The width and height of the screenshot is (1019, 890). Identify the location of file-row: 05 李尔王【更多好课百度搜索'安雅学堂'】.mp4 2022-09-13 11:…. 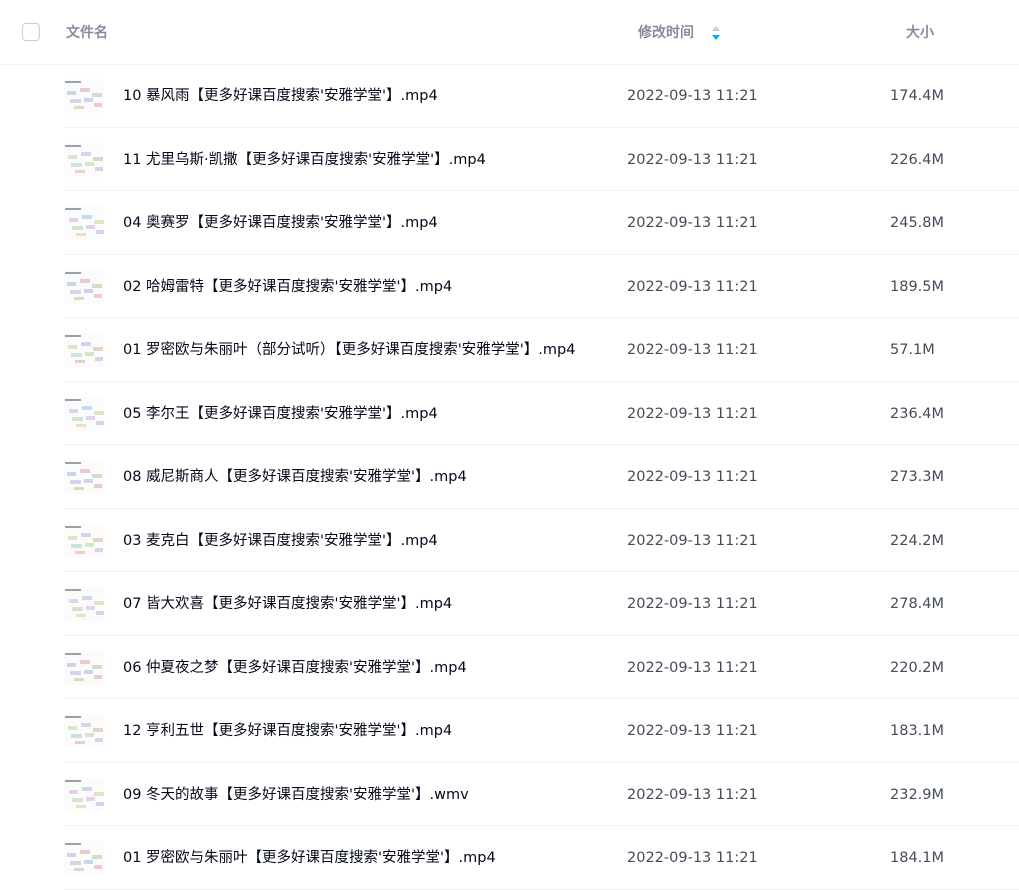
(541, 413).